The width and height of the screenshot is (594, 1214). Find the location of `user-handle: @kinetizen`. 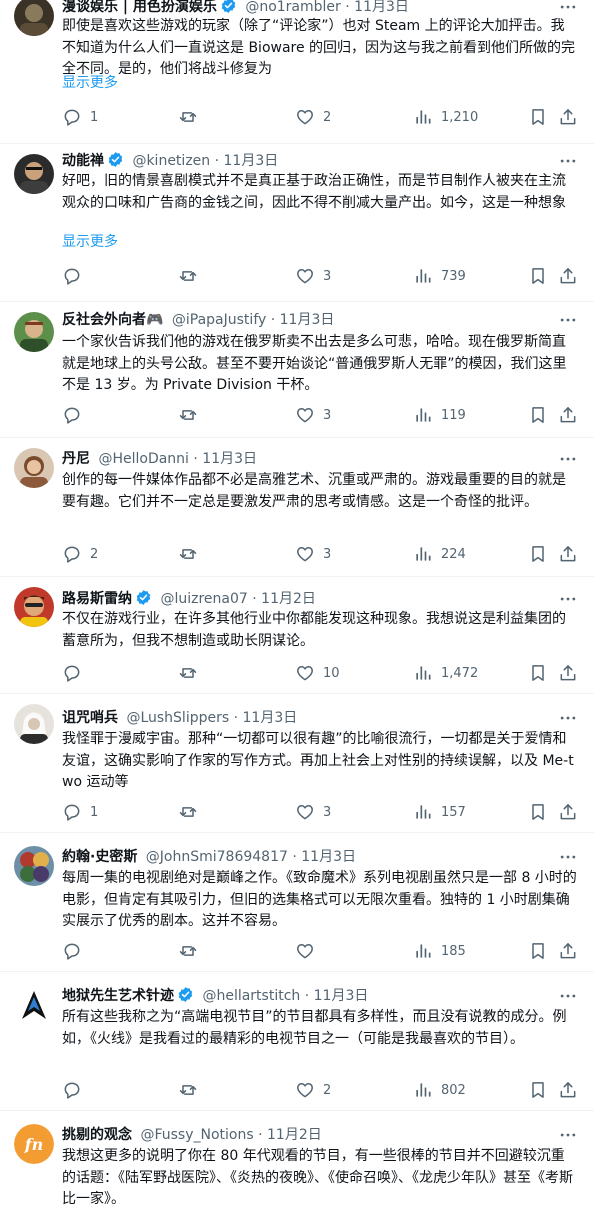

user-handle: @kinetizen is located at coordinates (171, 161).